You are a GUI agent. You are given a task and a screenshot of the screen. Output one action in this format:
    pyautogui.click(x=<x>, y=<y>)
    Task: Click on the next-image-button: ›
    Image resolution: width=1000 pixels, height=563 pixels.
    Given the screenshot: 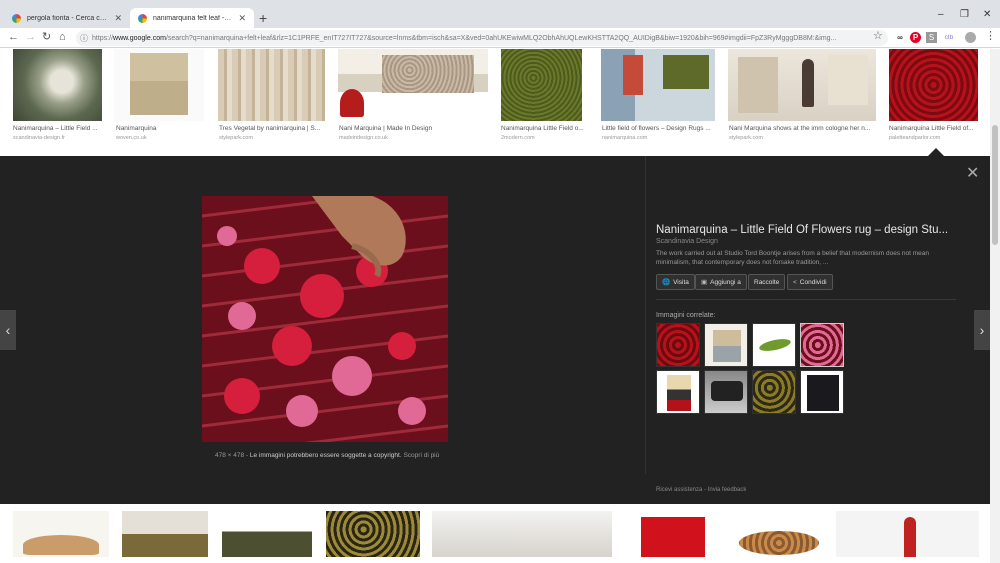 What is the action you would take?
    pyautogui.click(x=982, y=330)
    